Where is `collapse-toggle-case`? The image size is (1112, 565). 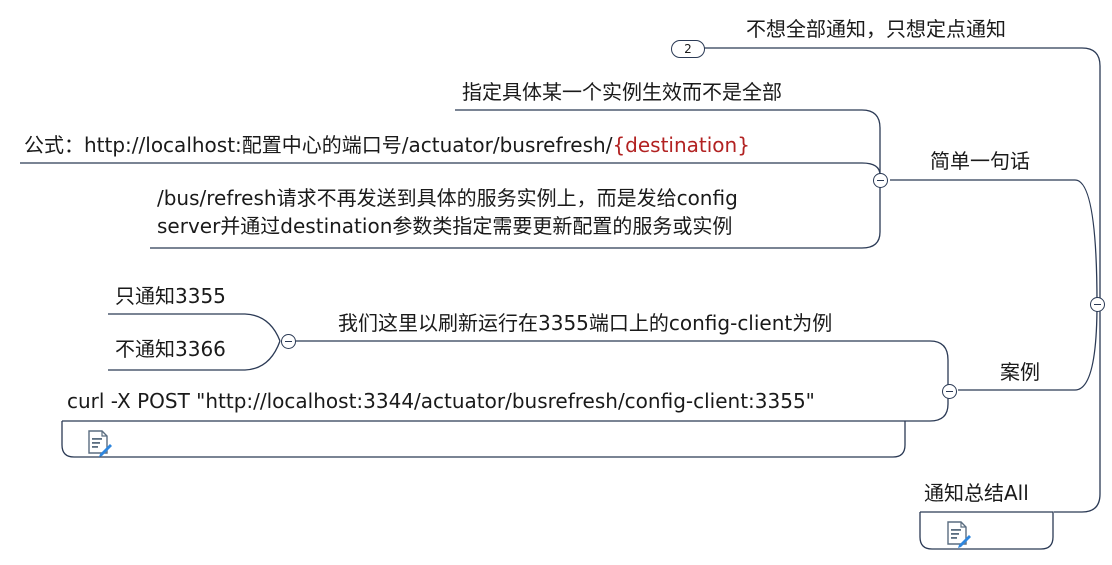 collapse-toggle-case is located at coordinates (949, 391).